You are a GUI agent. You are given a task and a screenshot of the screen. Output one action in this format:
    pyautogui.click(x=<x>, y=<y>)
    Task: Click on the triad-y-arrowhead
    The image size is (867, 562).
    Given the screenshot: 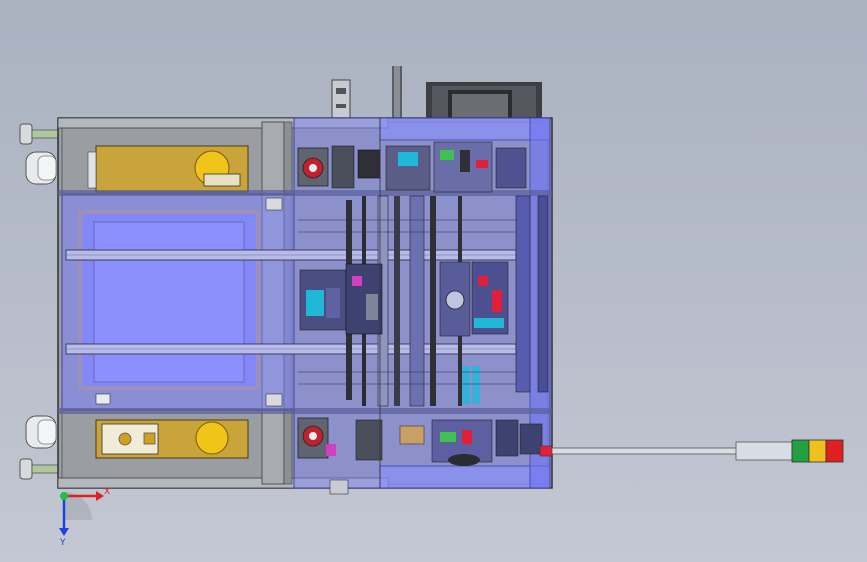 What is the action you would take?
    pyautogui.click(x=64, y=532)
    